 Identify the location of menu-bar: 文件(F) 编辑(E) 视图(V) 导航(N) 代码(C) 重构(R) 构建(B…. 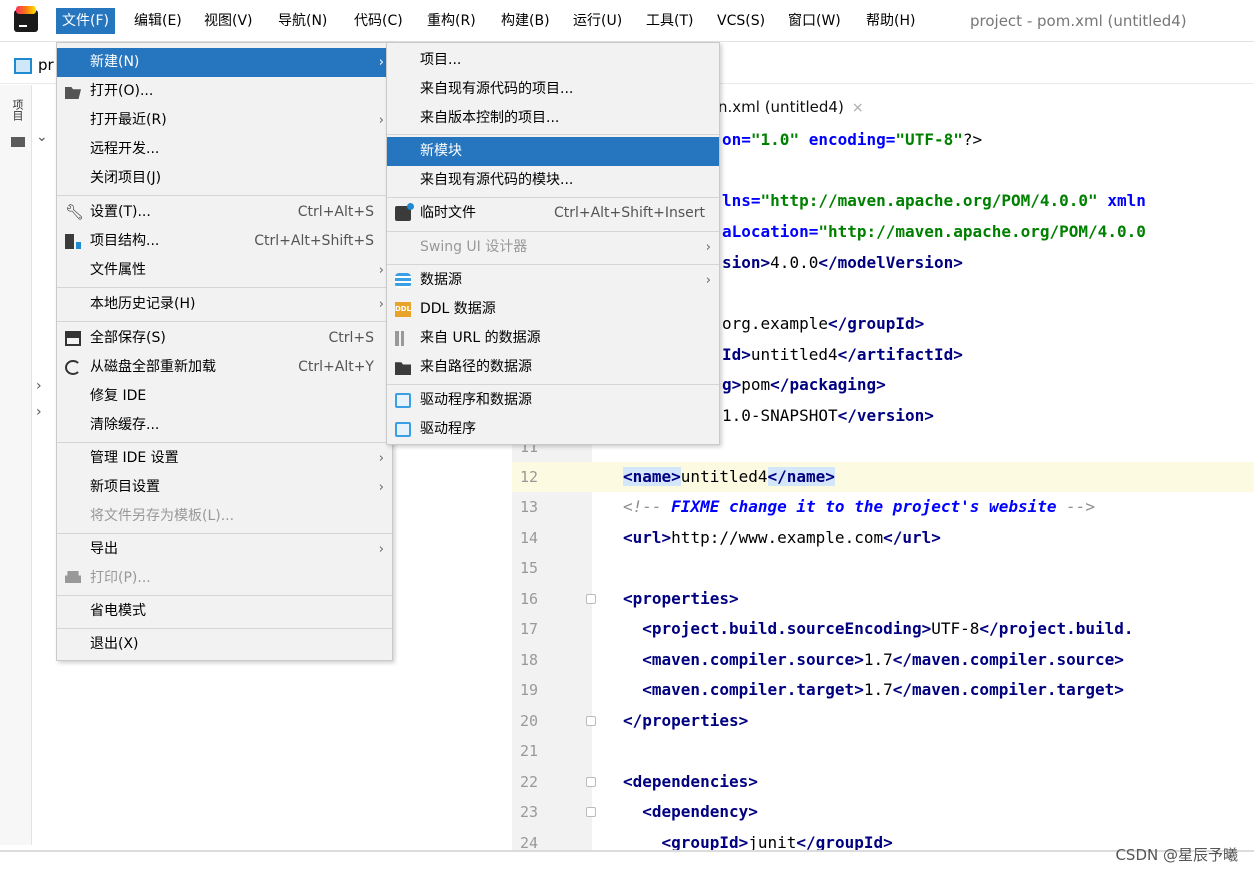
(627, 21).